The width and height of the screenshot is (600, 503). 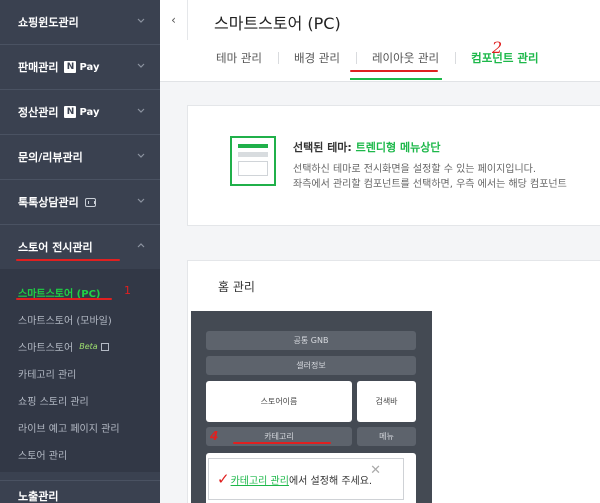 I want to click on sidebar-item-settlement: 정산관리 N Pay, so click(x=80, y=112).